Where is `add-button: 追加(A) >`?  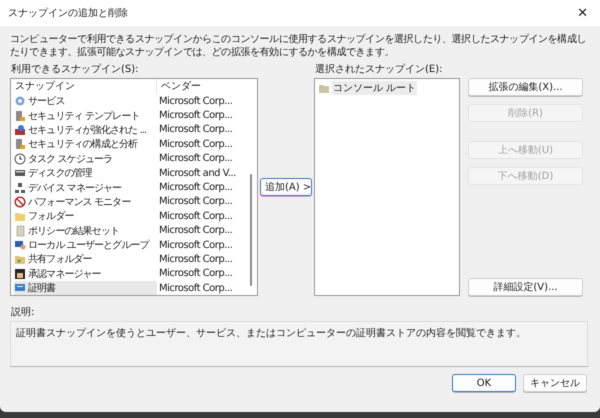
add-button: 追加(A) > is located at coordinates (286, 187).